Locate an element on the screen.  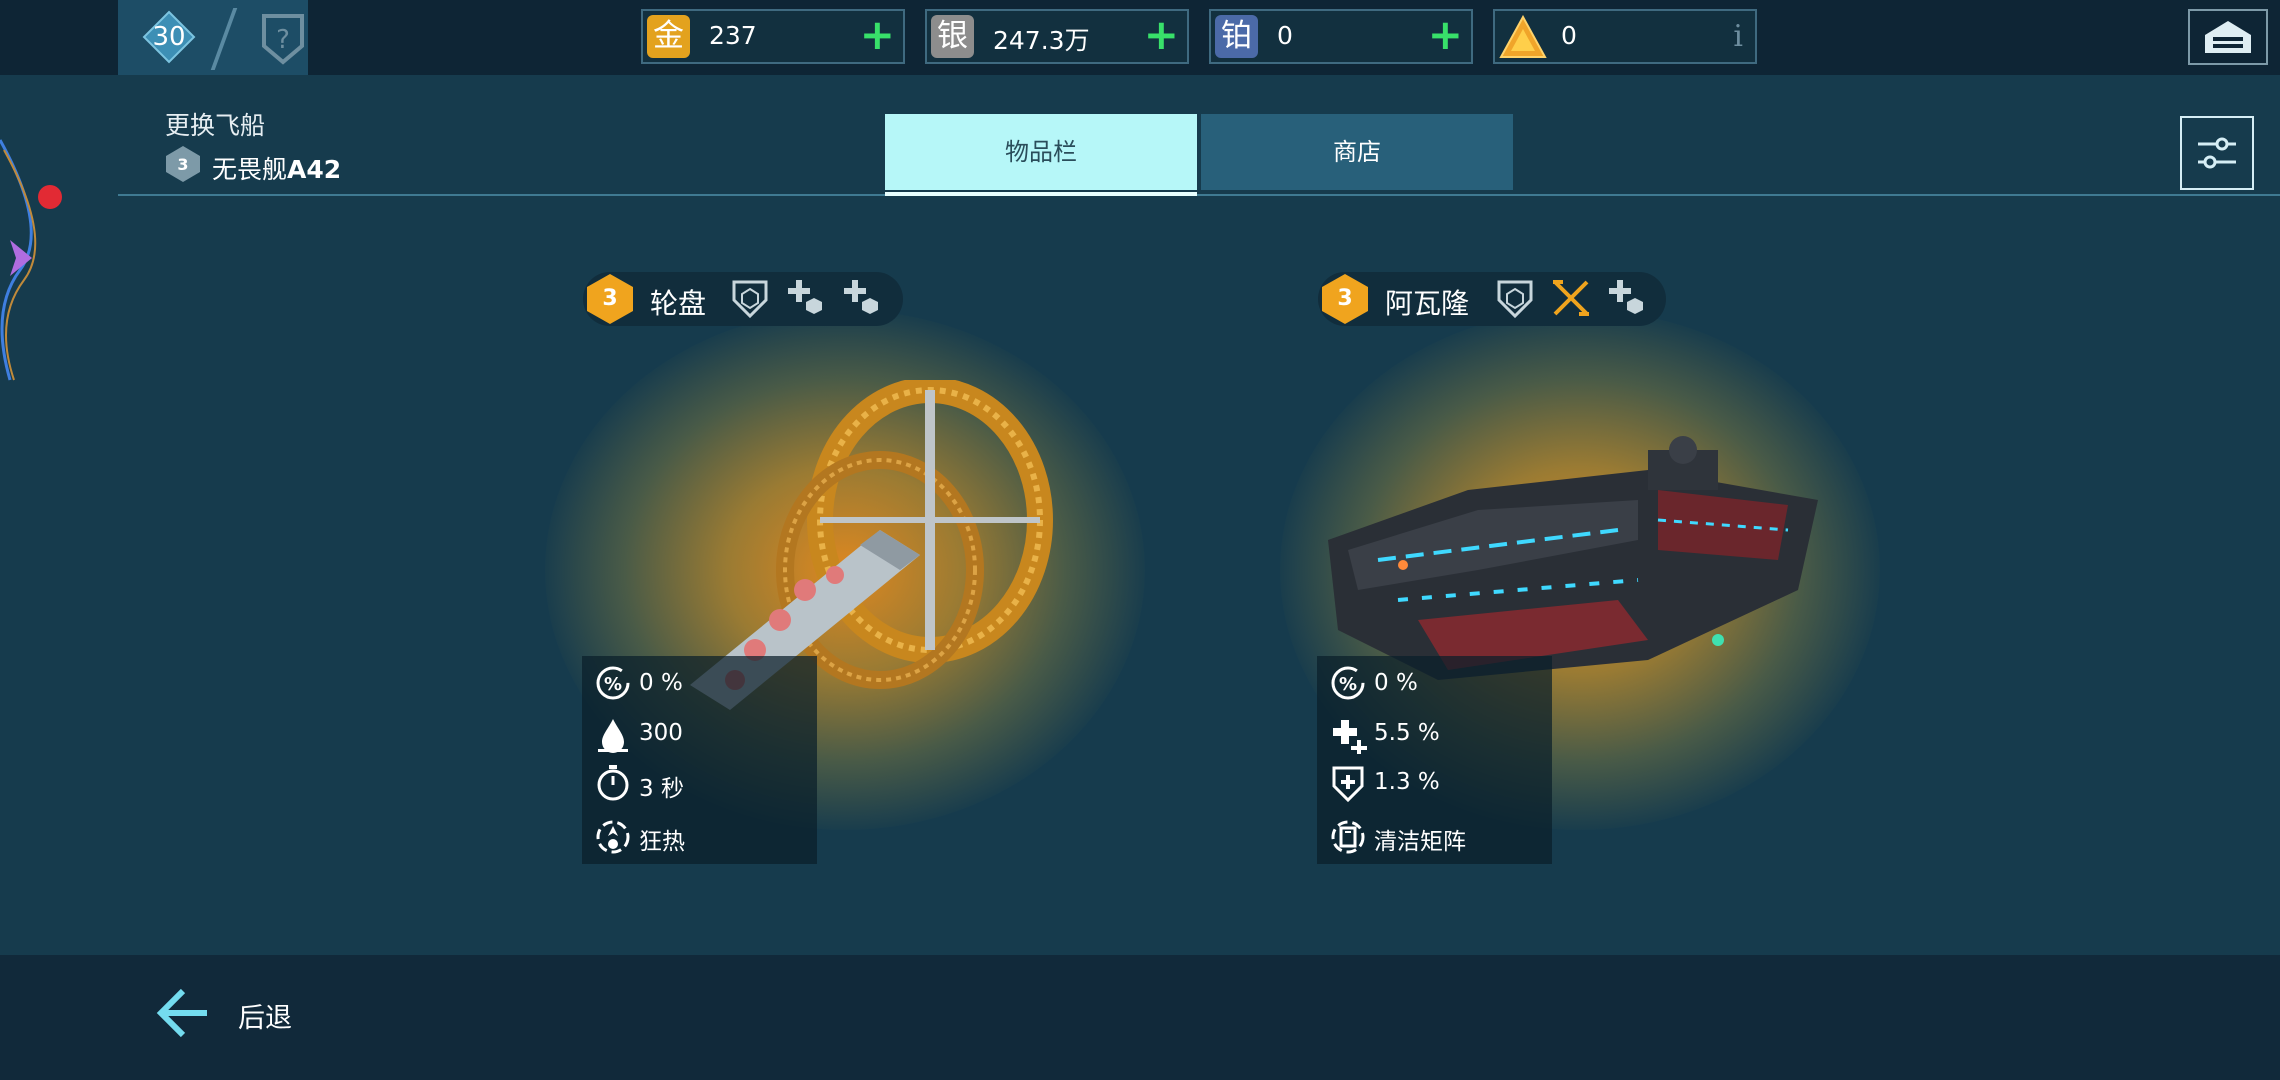
cleanse-matrix-icon is located at coordinates (1348, 837).